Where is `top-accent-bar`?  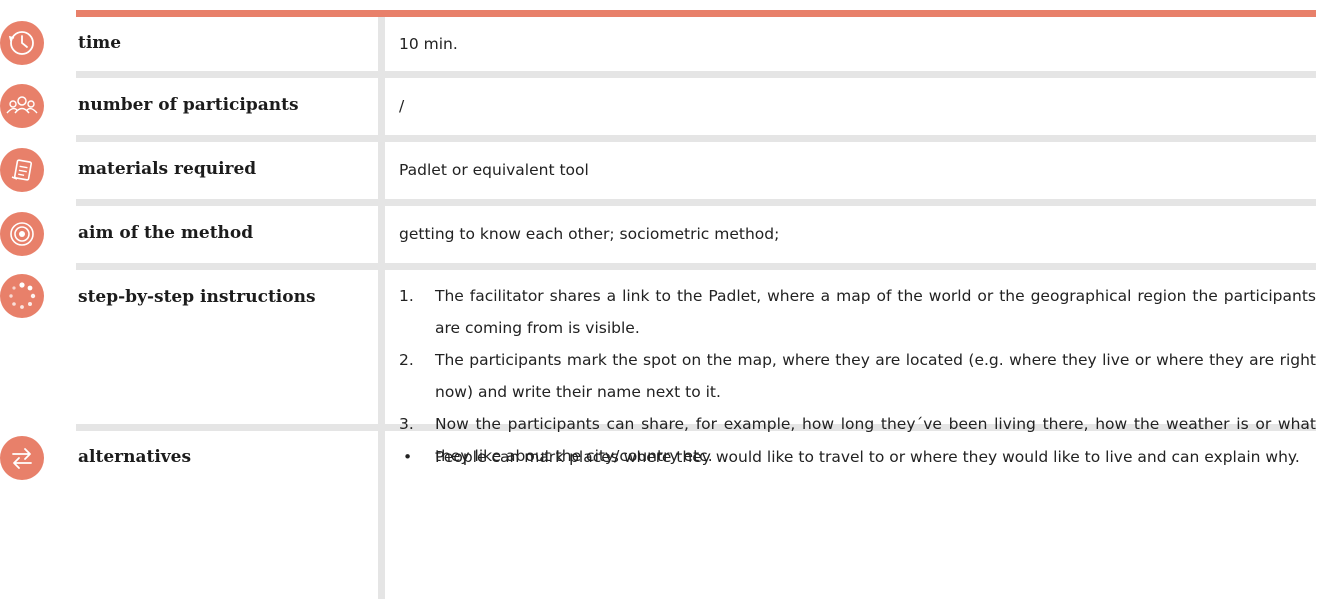 top-accent-bar is located at coordinates (696, 13).